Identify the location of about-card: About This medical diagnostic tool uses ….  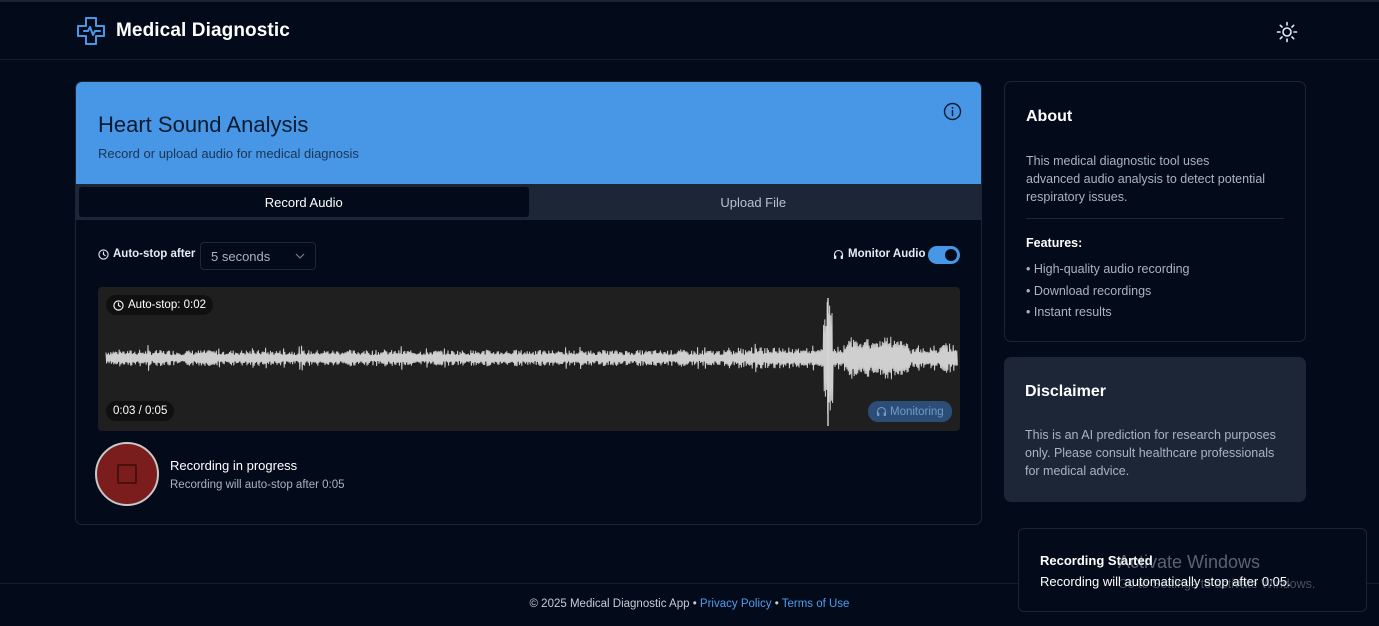
(1155, 211).